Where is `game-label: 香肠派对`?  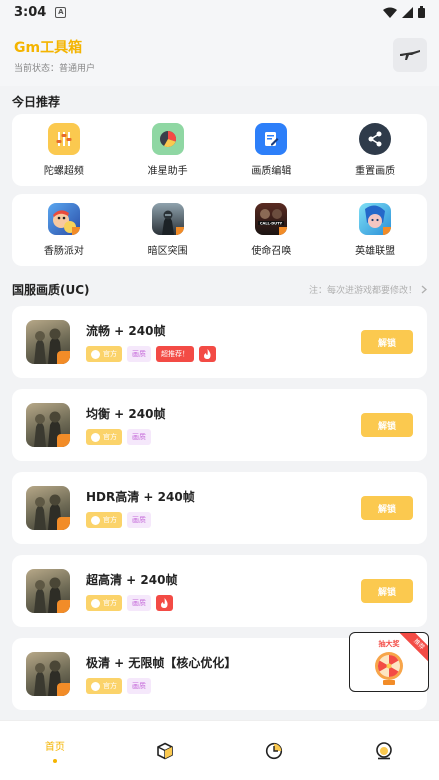 game-label: 香肠派对 is located at coordinates (63, 251).